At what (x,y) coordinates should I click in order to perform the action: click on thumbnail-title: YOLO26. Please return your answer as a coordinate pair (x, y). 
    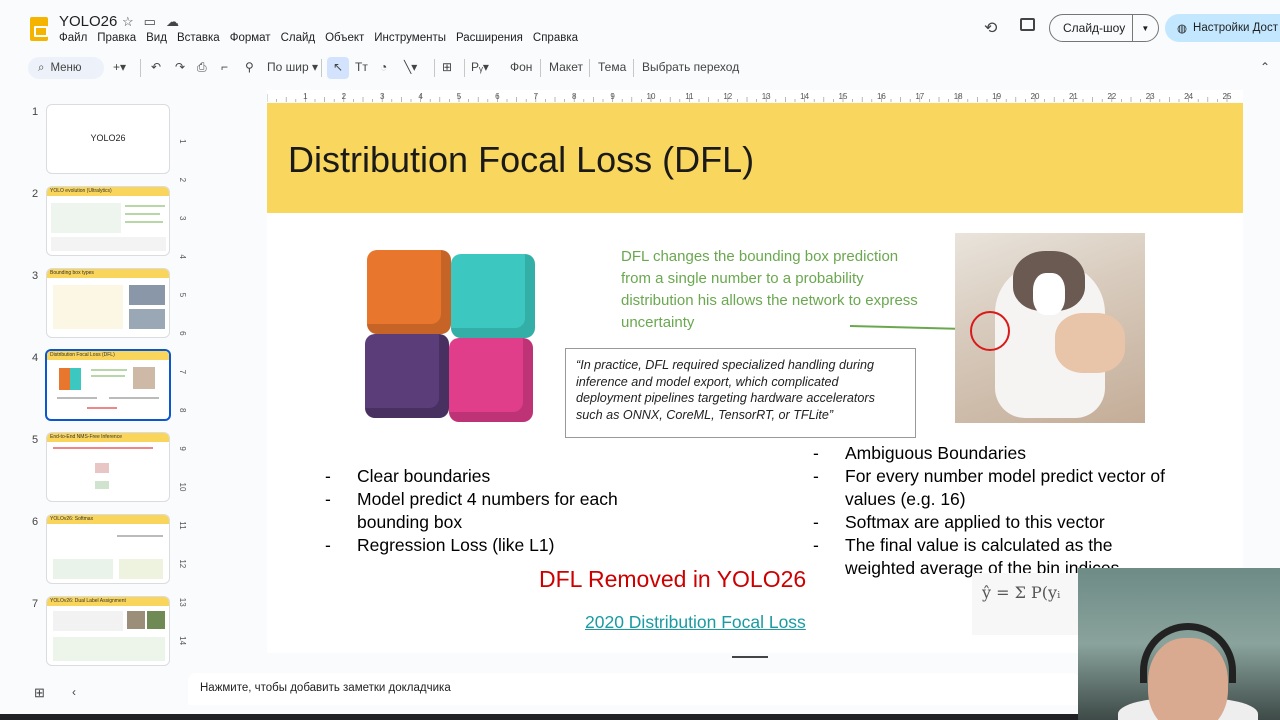
    Looking at the image, I should click on (108, 138).